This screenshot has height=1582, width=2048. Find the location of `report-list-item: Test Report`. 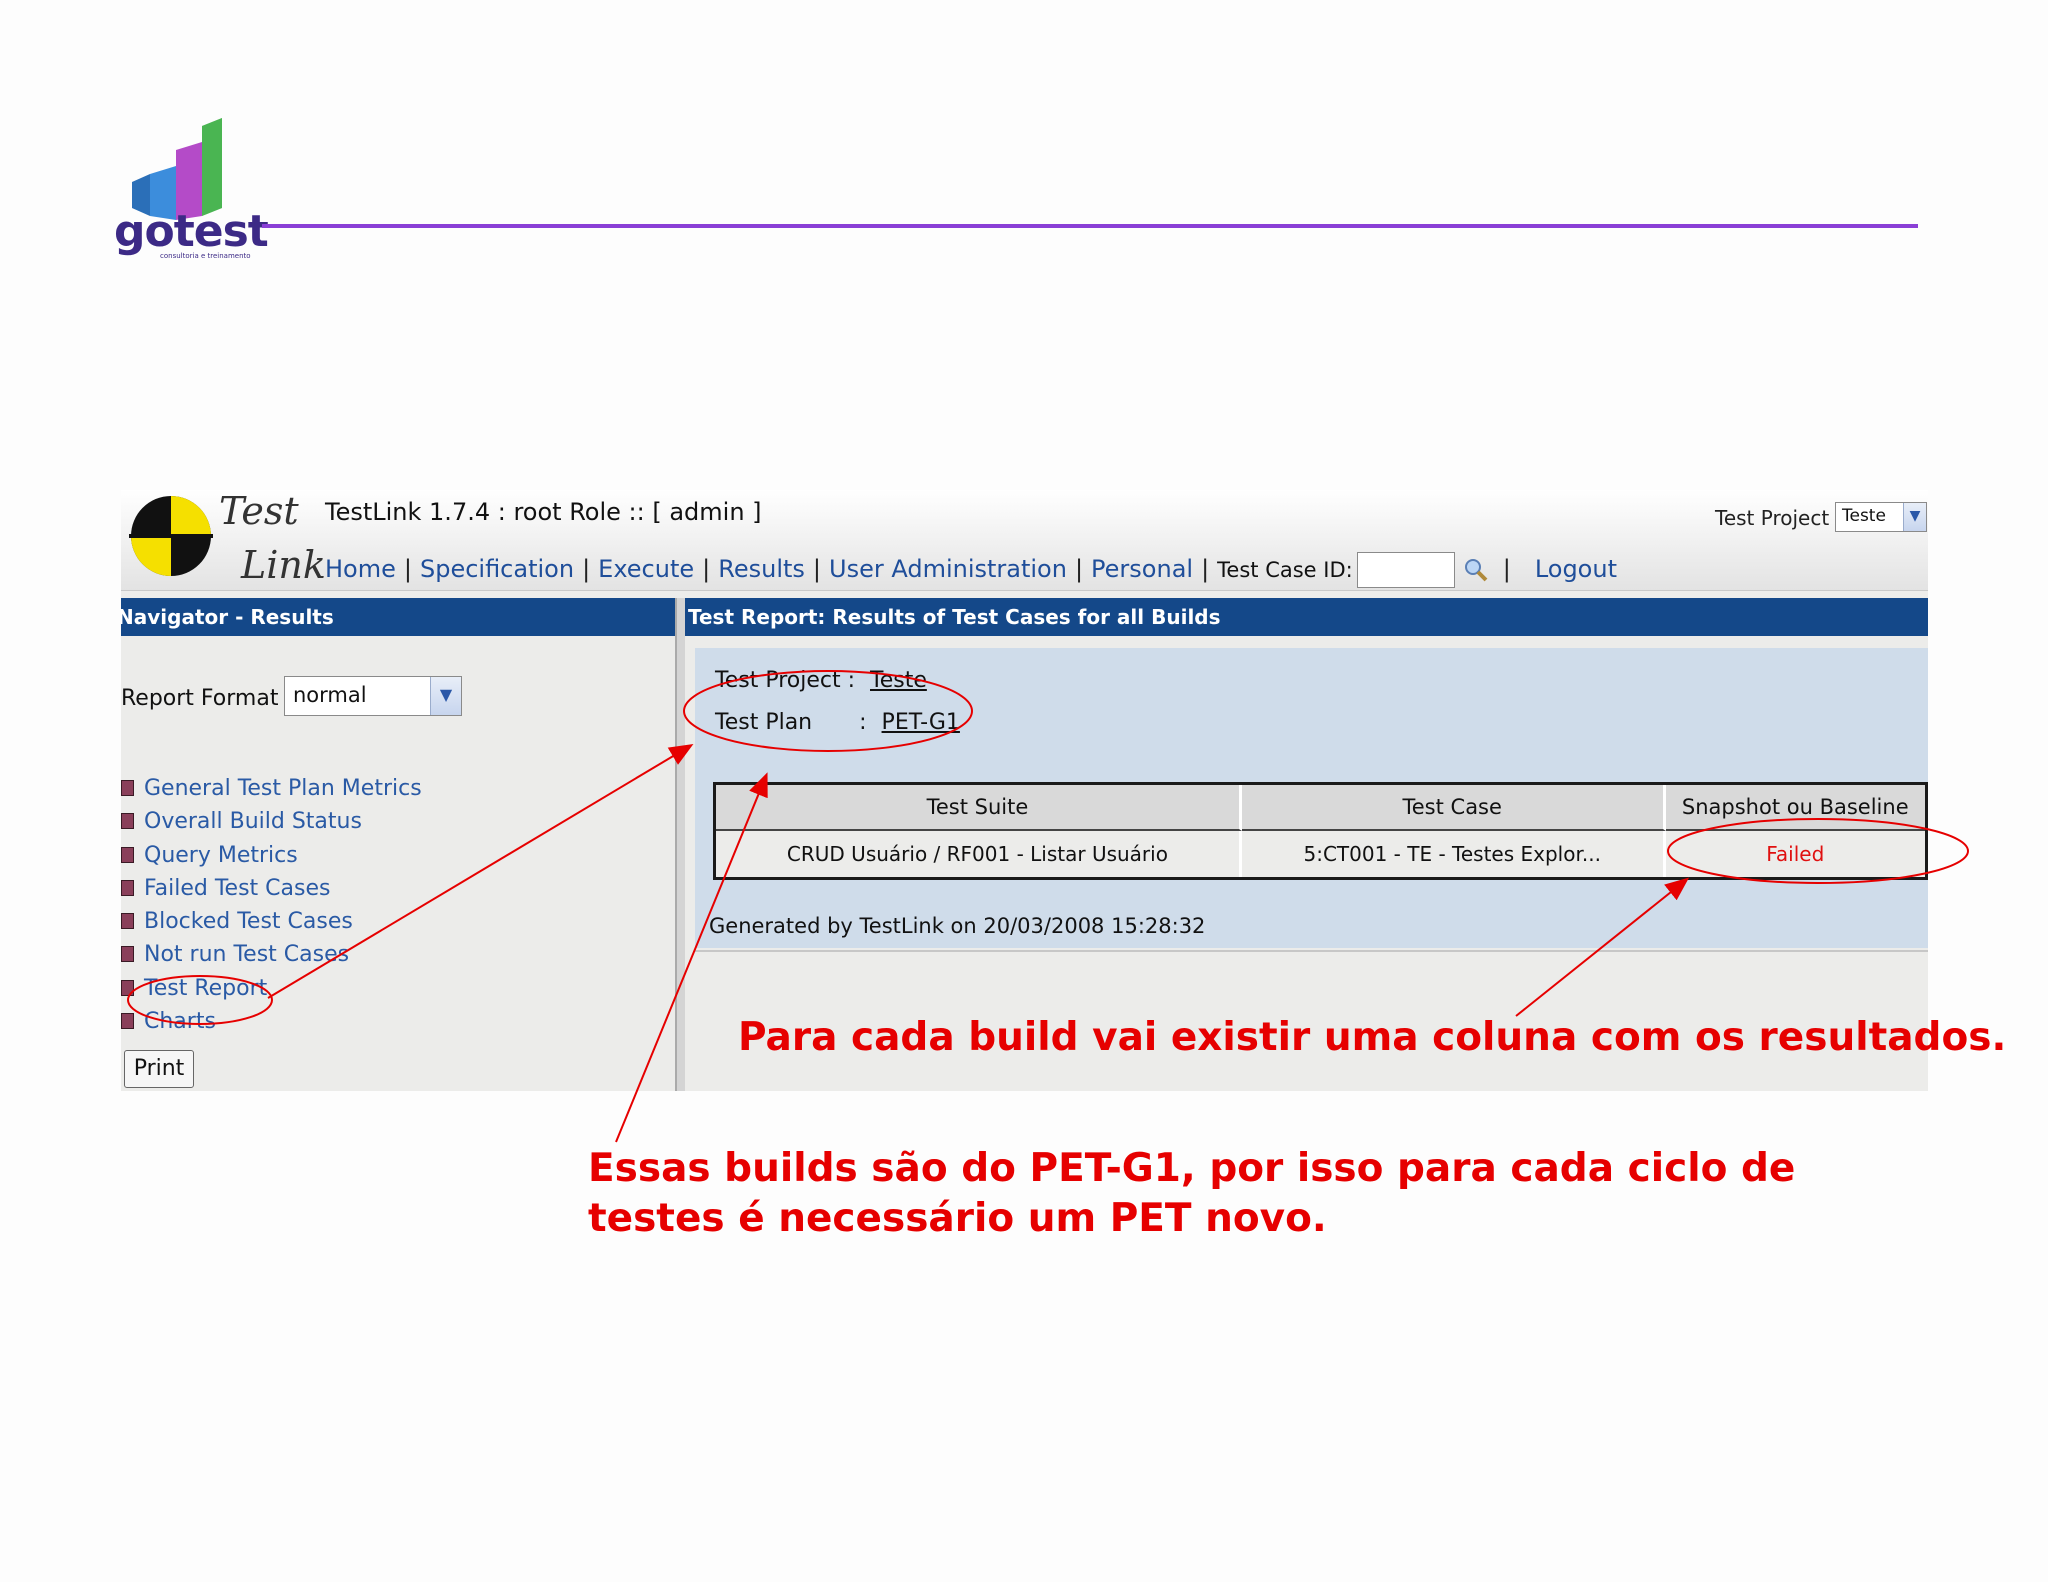

report-list-item: Test Report is located at coordinates (271, 992).